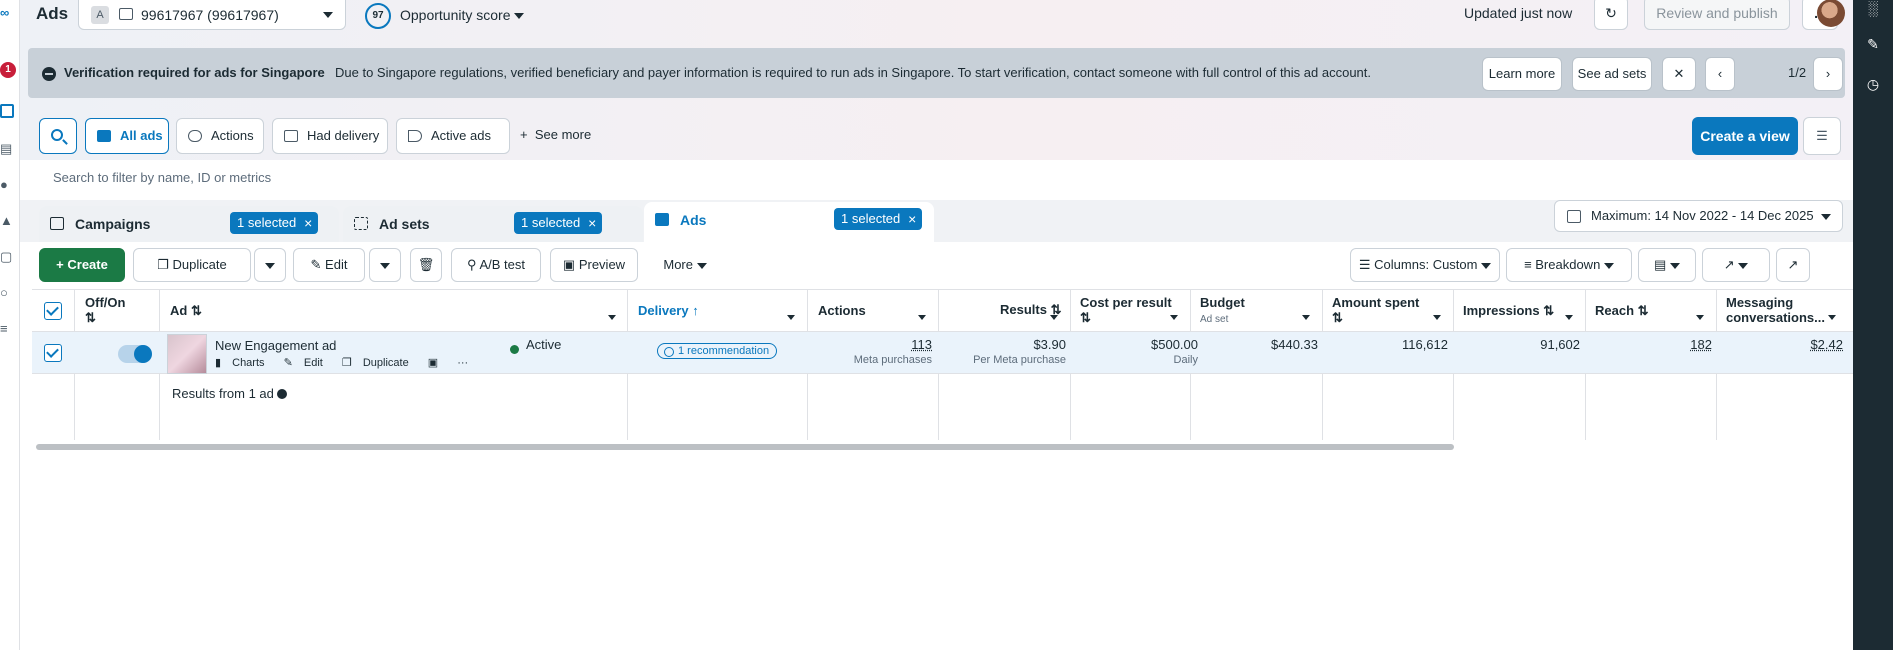  Describe the element at coordinates (466, 363) in the screenshot. I see `more-actions: ···` at that location.